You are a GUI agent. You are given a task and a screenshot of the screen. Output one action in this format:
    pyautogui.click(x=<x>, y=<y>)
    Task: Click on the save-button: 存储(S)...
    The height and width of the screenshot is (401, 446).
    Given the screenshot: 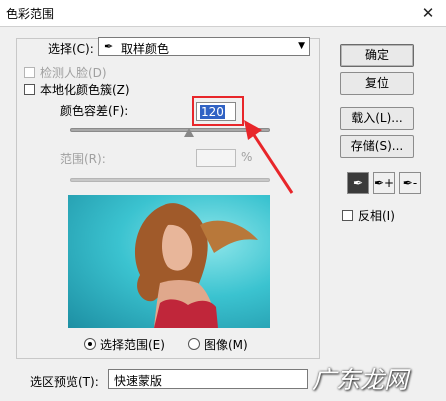 What is the action you would take?
    pyautogui.click(x=377, y=146)
    